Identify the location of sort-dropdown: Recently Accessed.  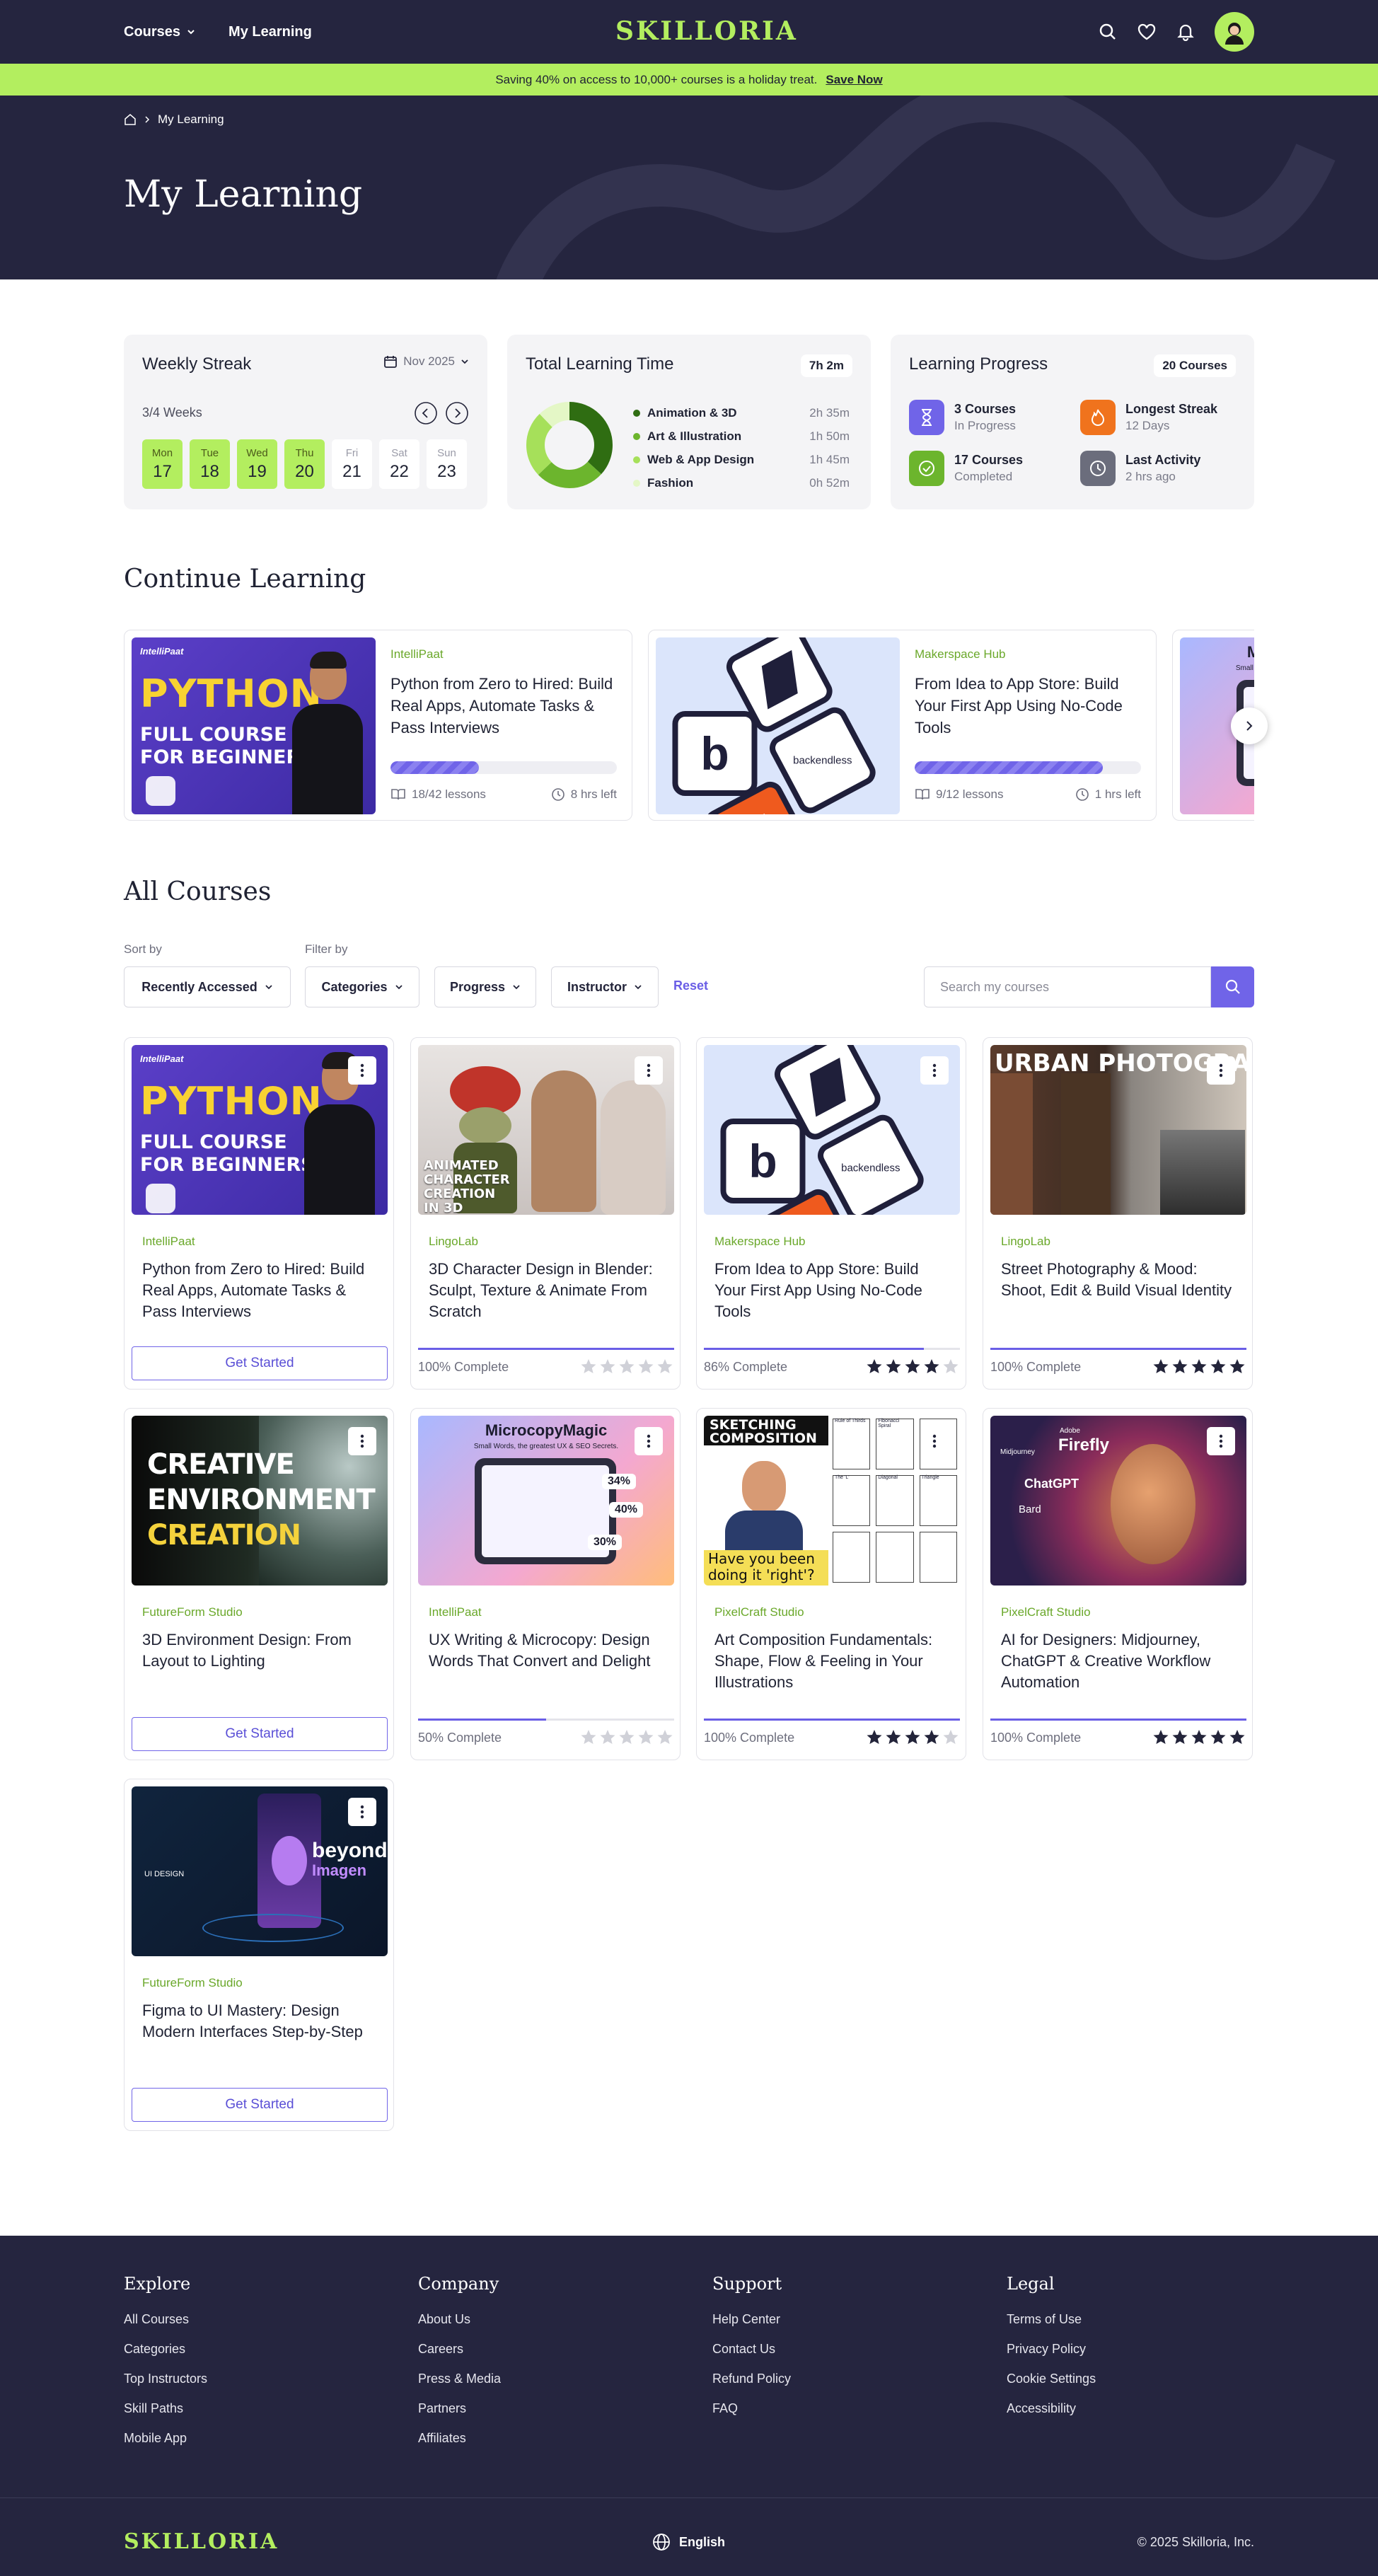
(207, 986).